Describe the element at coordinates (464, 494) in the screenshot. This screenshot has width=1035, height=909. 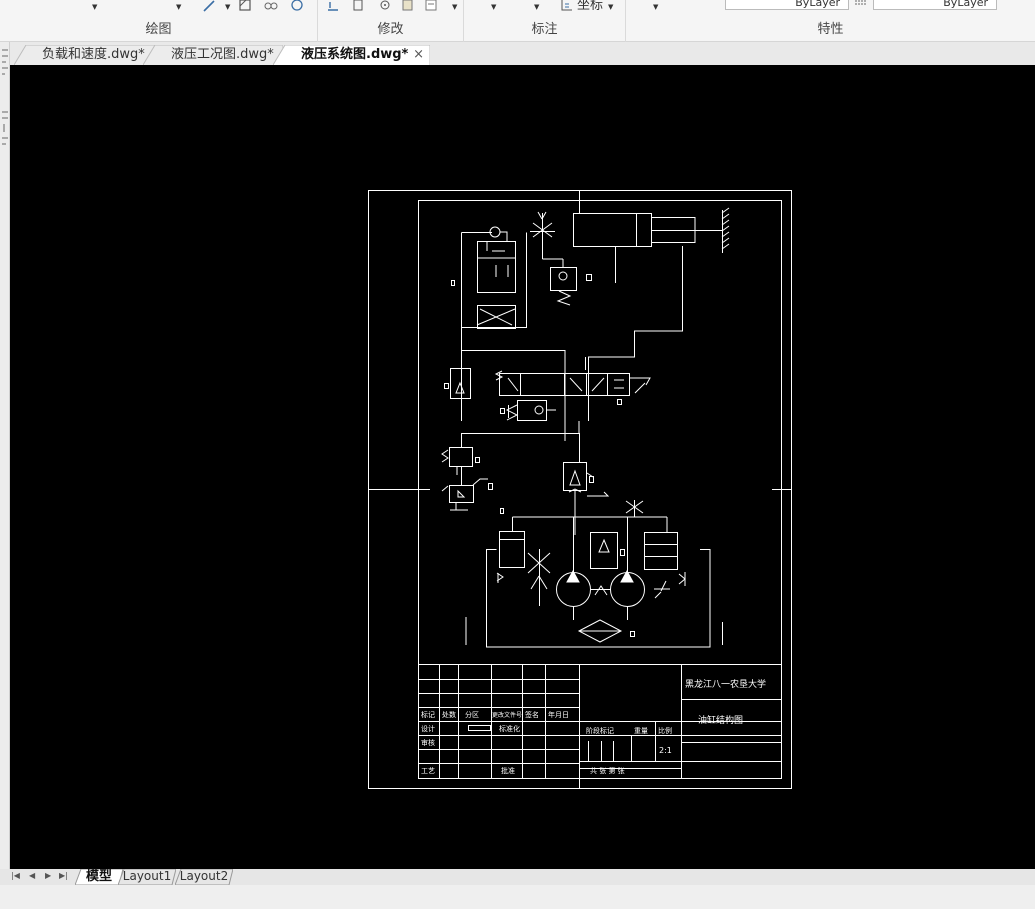
I see `unloading-valve-symbol` at that location.